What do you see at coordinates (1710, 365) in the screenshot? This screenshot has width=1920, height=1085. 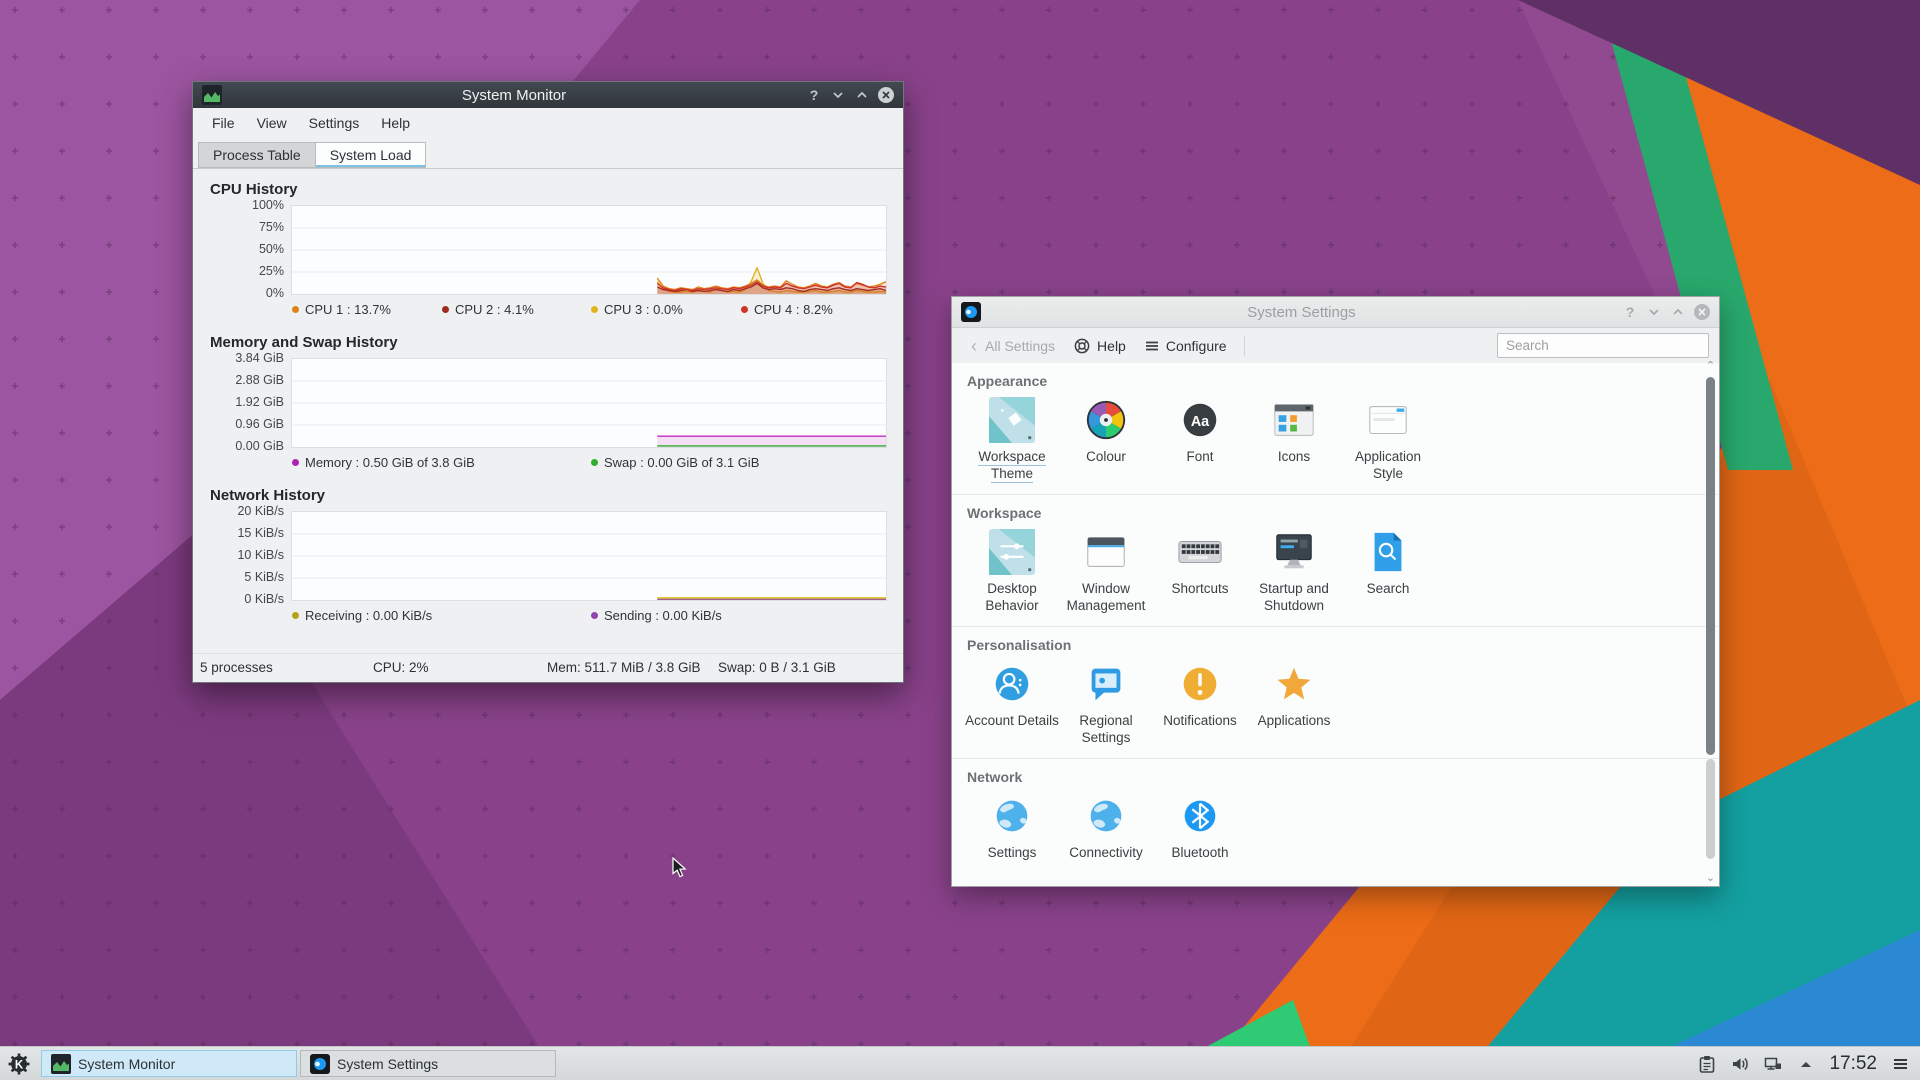 I see `scroll-up-icon: ⌃` at bounding box center [1710, 365].